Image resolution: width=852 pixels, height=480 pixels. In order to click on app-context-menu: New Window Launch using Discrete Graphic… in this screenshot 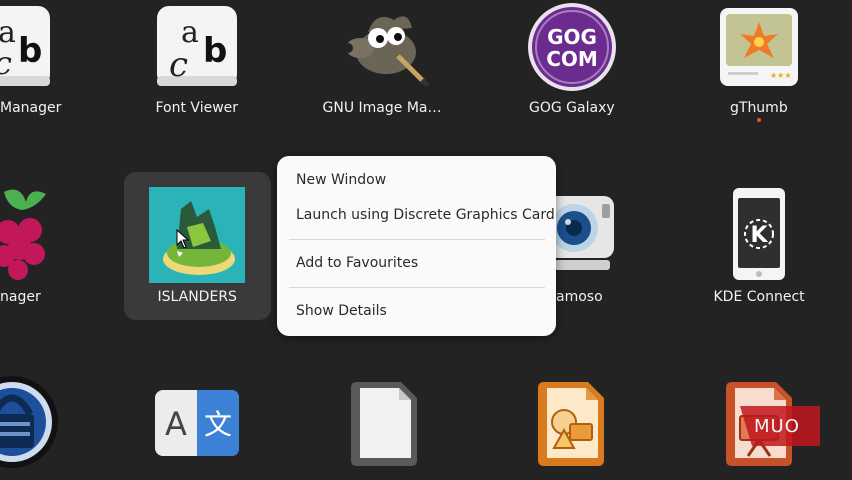, I will do `click(416, 246)`.